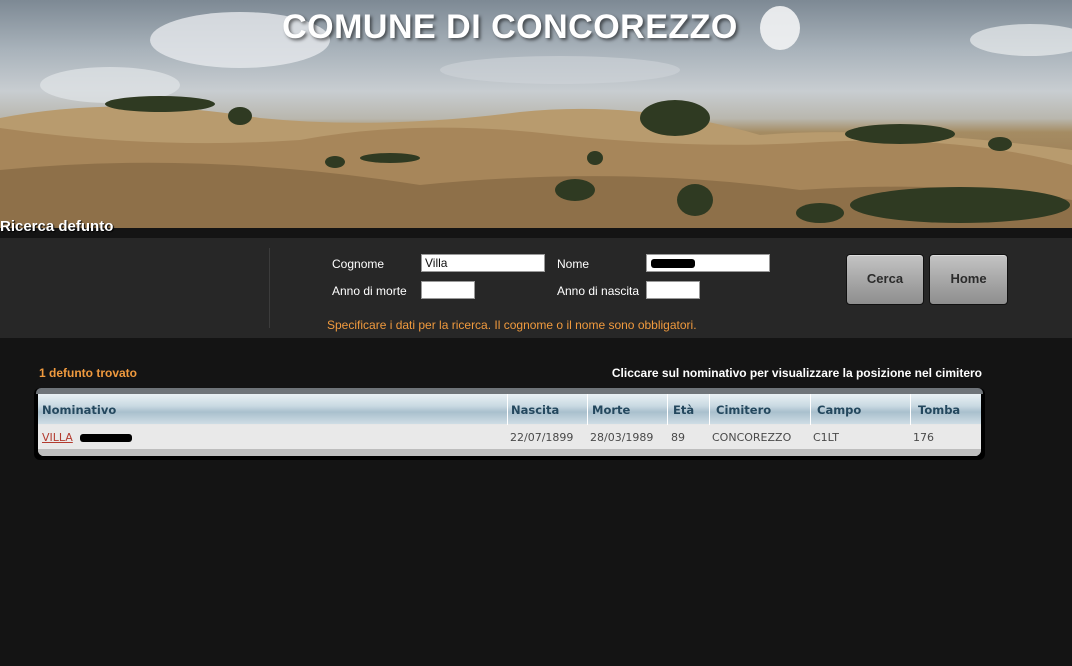 The height and width of the screenshot is (666, 1072). I want to click on results-count: 1 defunto trovato, so click(88, 373).